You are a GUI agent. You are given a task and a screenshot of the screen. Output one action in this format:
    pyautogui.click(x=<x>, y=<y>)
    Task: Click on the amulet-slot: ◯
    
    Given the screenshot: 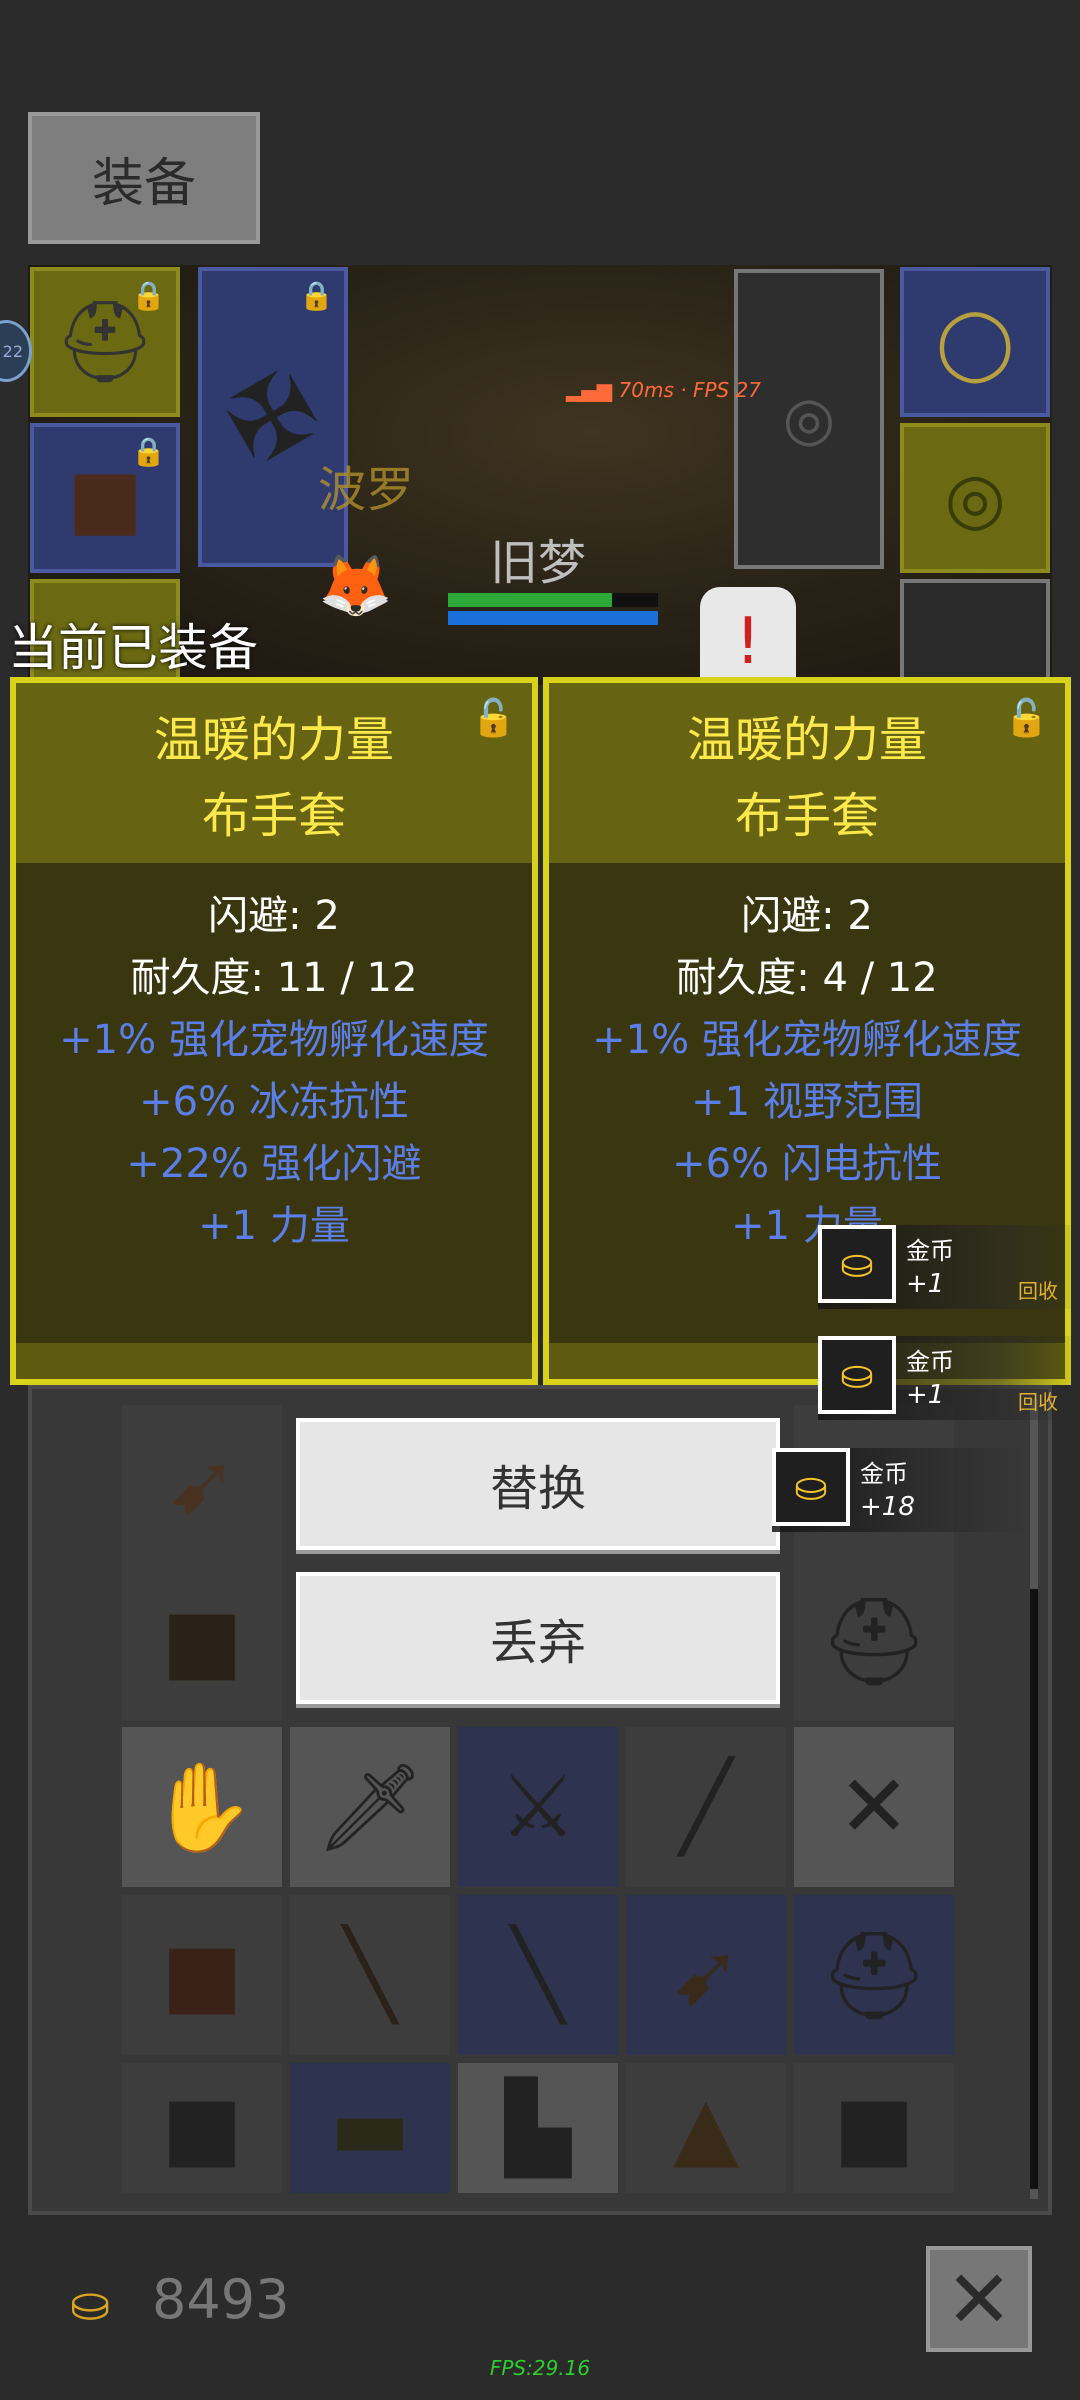 What is the action you would take?
    pyautogui.click(x=975, y=342)
    